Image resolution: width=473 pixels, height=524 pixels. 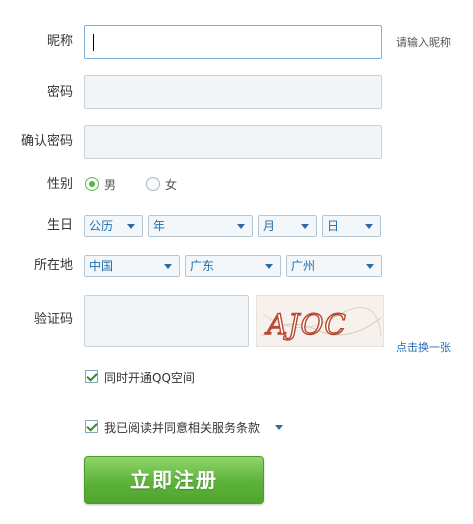 I want to click on city-select: 广州, so click(x=334, y=266).